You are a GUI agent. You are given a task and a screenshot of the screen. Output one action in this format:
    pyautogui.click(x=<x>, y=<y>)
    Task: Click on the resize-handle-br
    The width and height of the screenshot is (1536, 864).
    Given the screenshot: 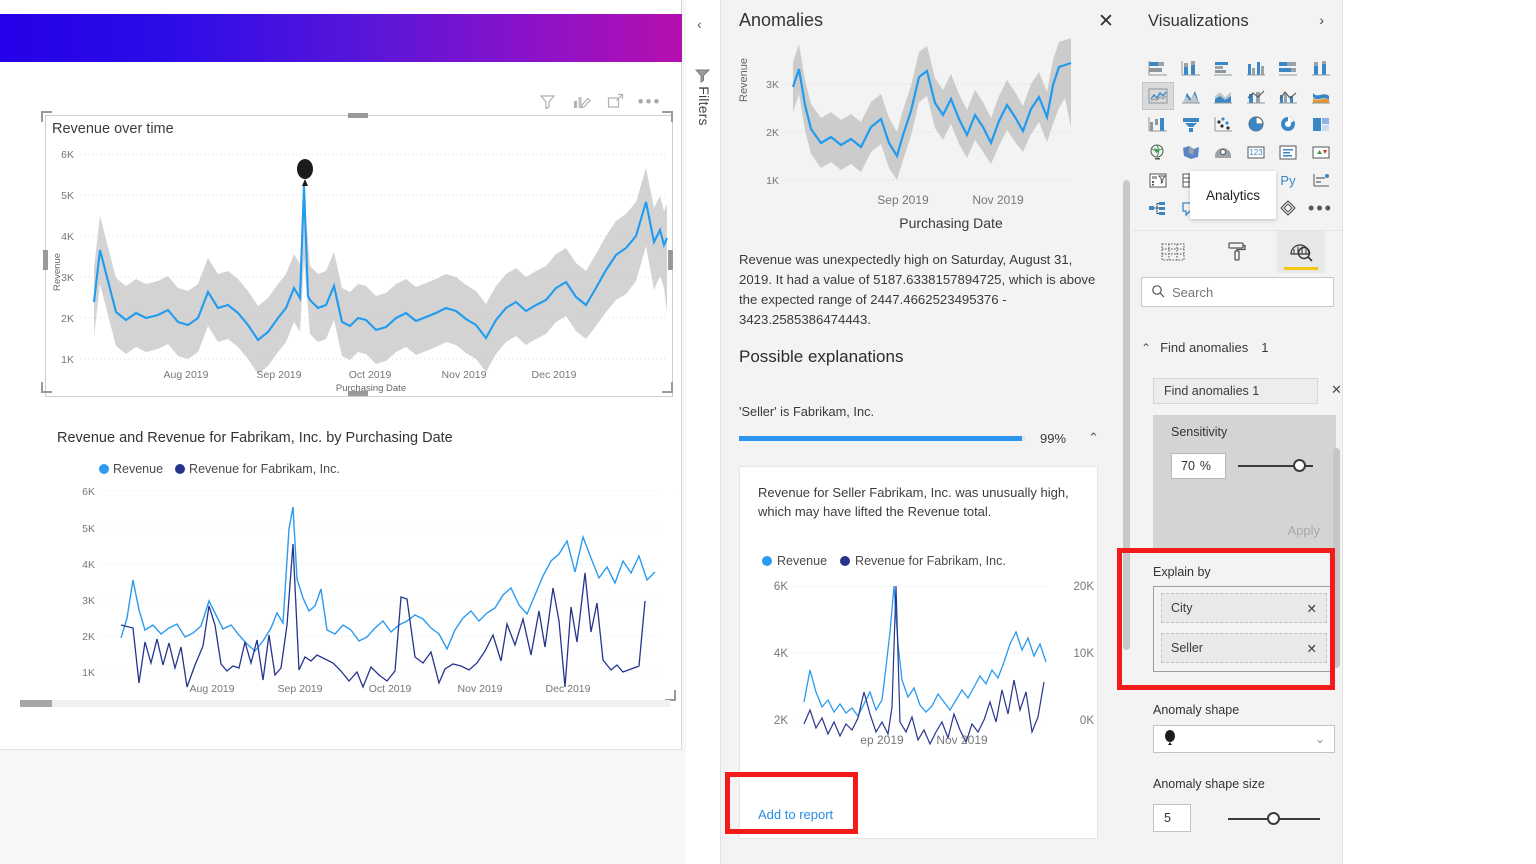 What is the action you would take?
    pyautogui.click(x=667, y=387)
    